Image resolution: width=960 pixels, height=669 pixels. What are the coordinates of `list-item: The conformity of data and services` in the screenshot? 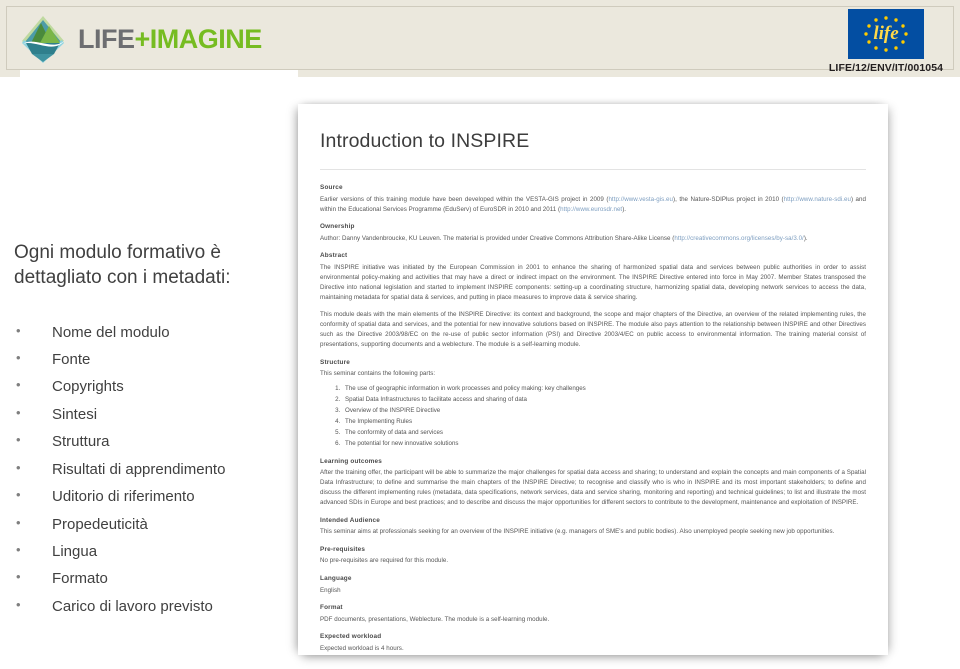 It's located at (604, 432).